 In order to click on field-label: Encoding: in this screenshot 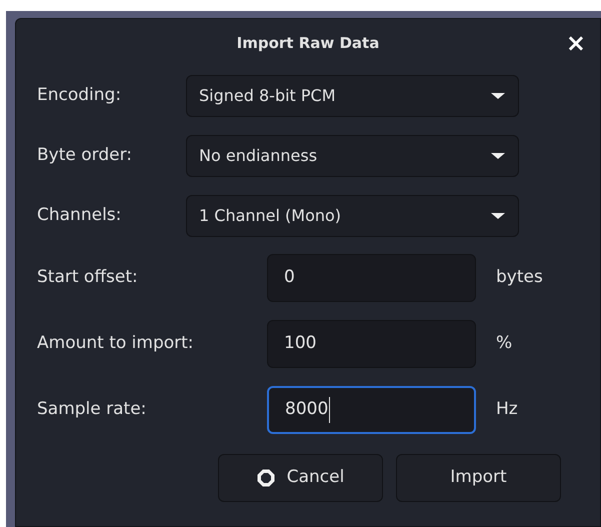, I will do `click(79, 96)`.